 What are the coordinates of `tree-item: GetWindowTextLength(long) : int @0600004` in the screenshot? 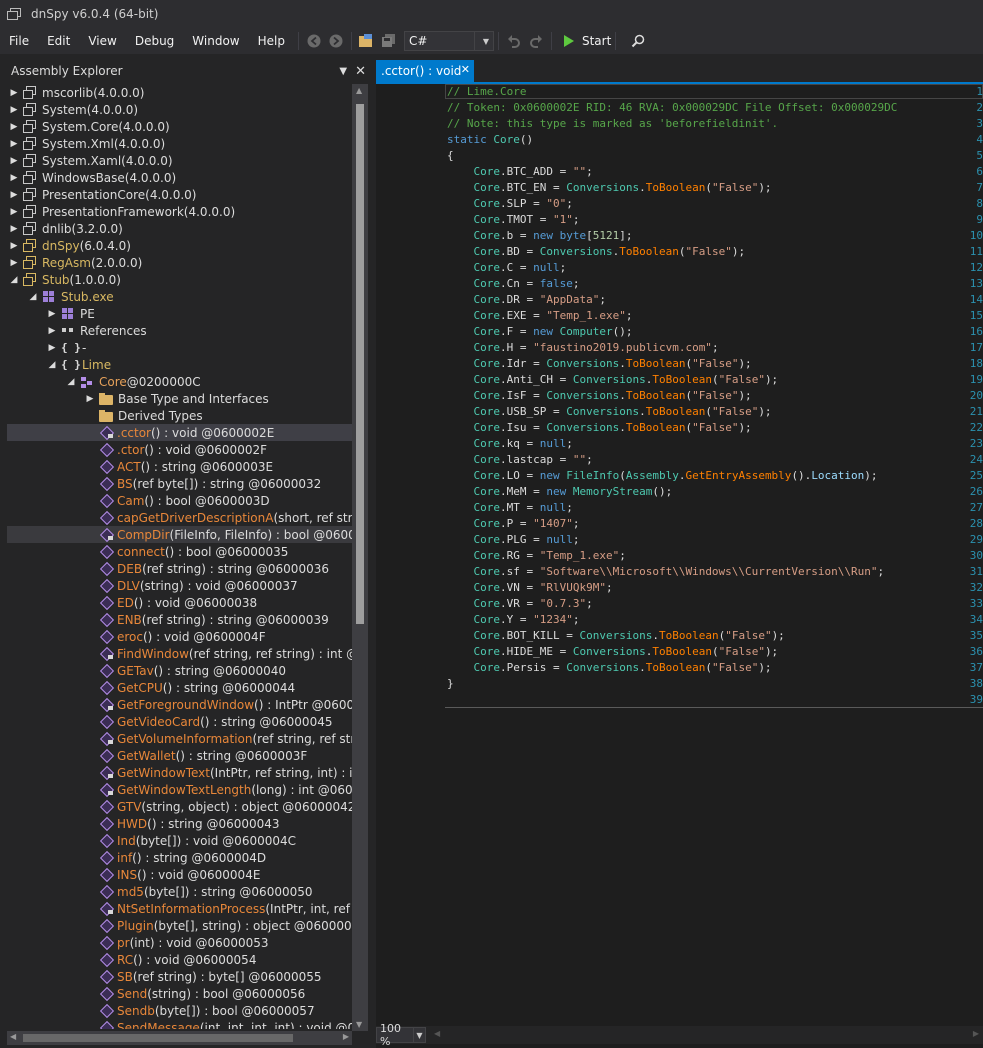 It's located at (179, 789).